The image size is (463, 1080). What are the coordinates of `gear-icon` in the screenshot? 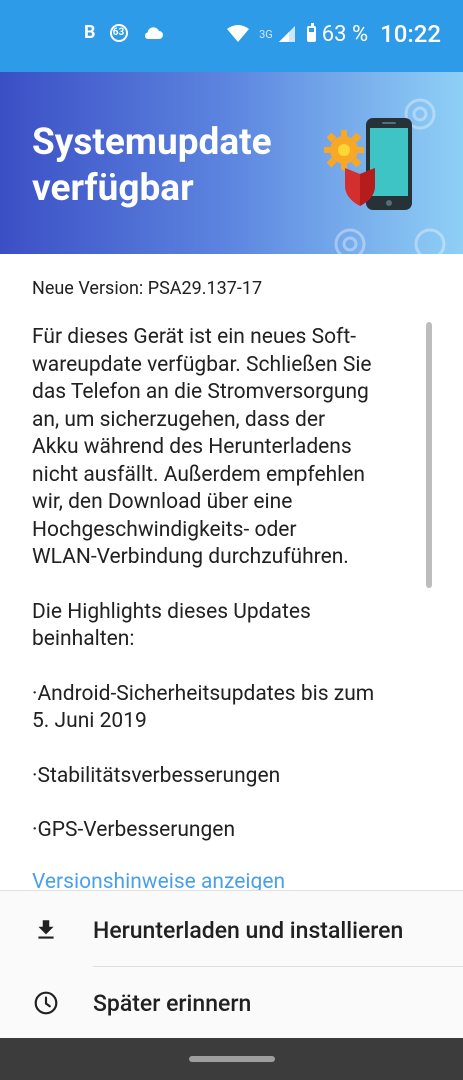 It's located at (344, 150).